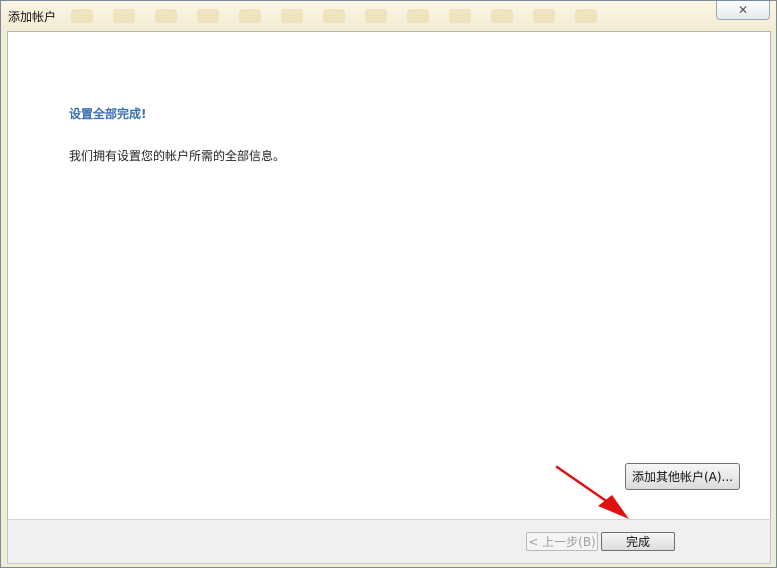 Image resolution: width=777 pixels, height=568 pixels. What do you see at coordinates (108, 114) in the screenshot?
I see `page-title: 设置全部完成!` at bounding box center [108, 114].